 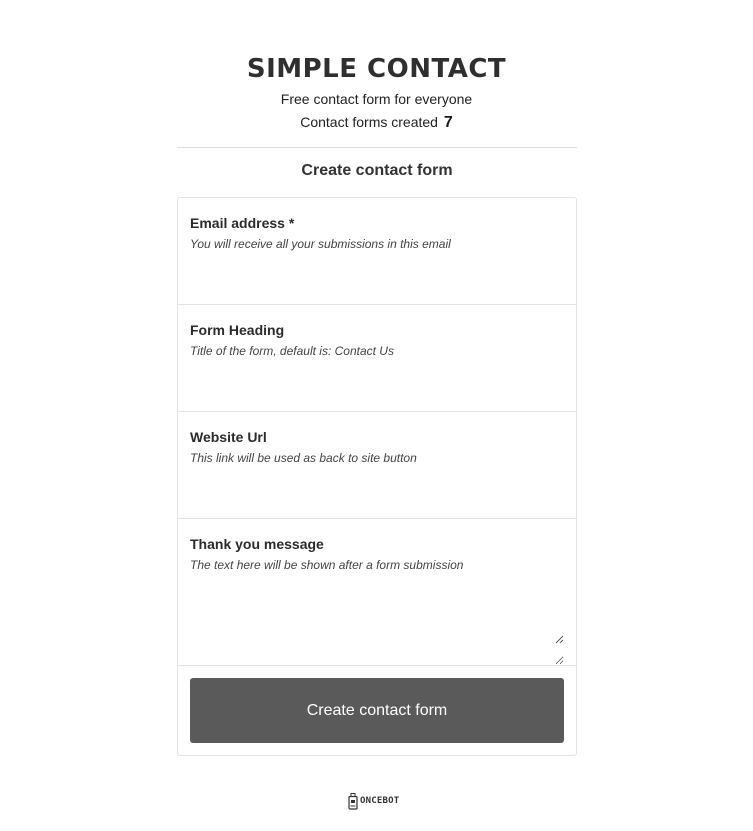 I want to click on tagline: Free contact form for everyone, so click(x=376, y=99).